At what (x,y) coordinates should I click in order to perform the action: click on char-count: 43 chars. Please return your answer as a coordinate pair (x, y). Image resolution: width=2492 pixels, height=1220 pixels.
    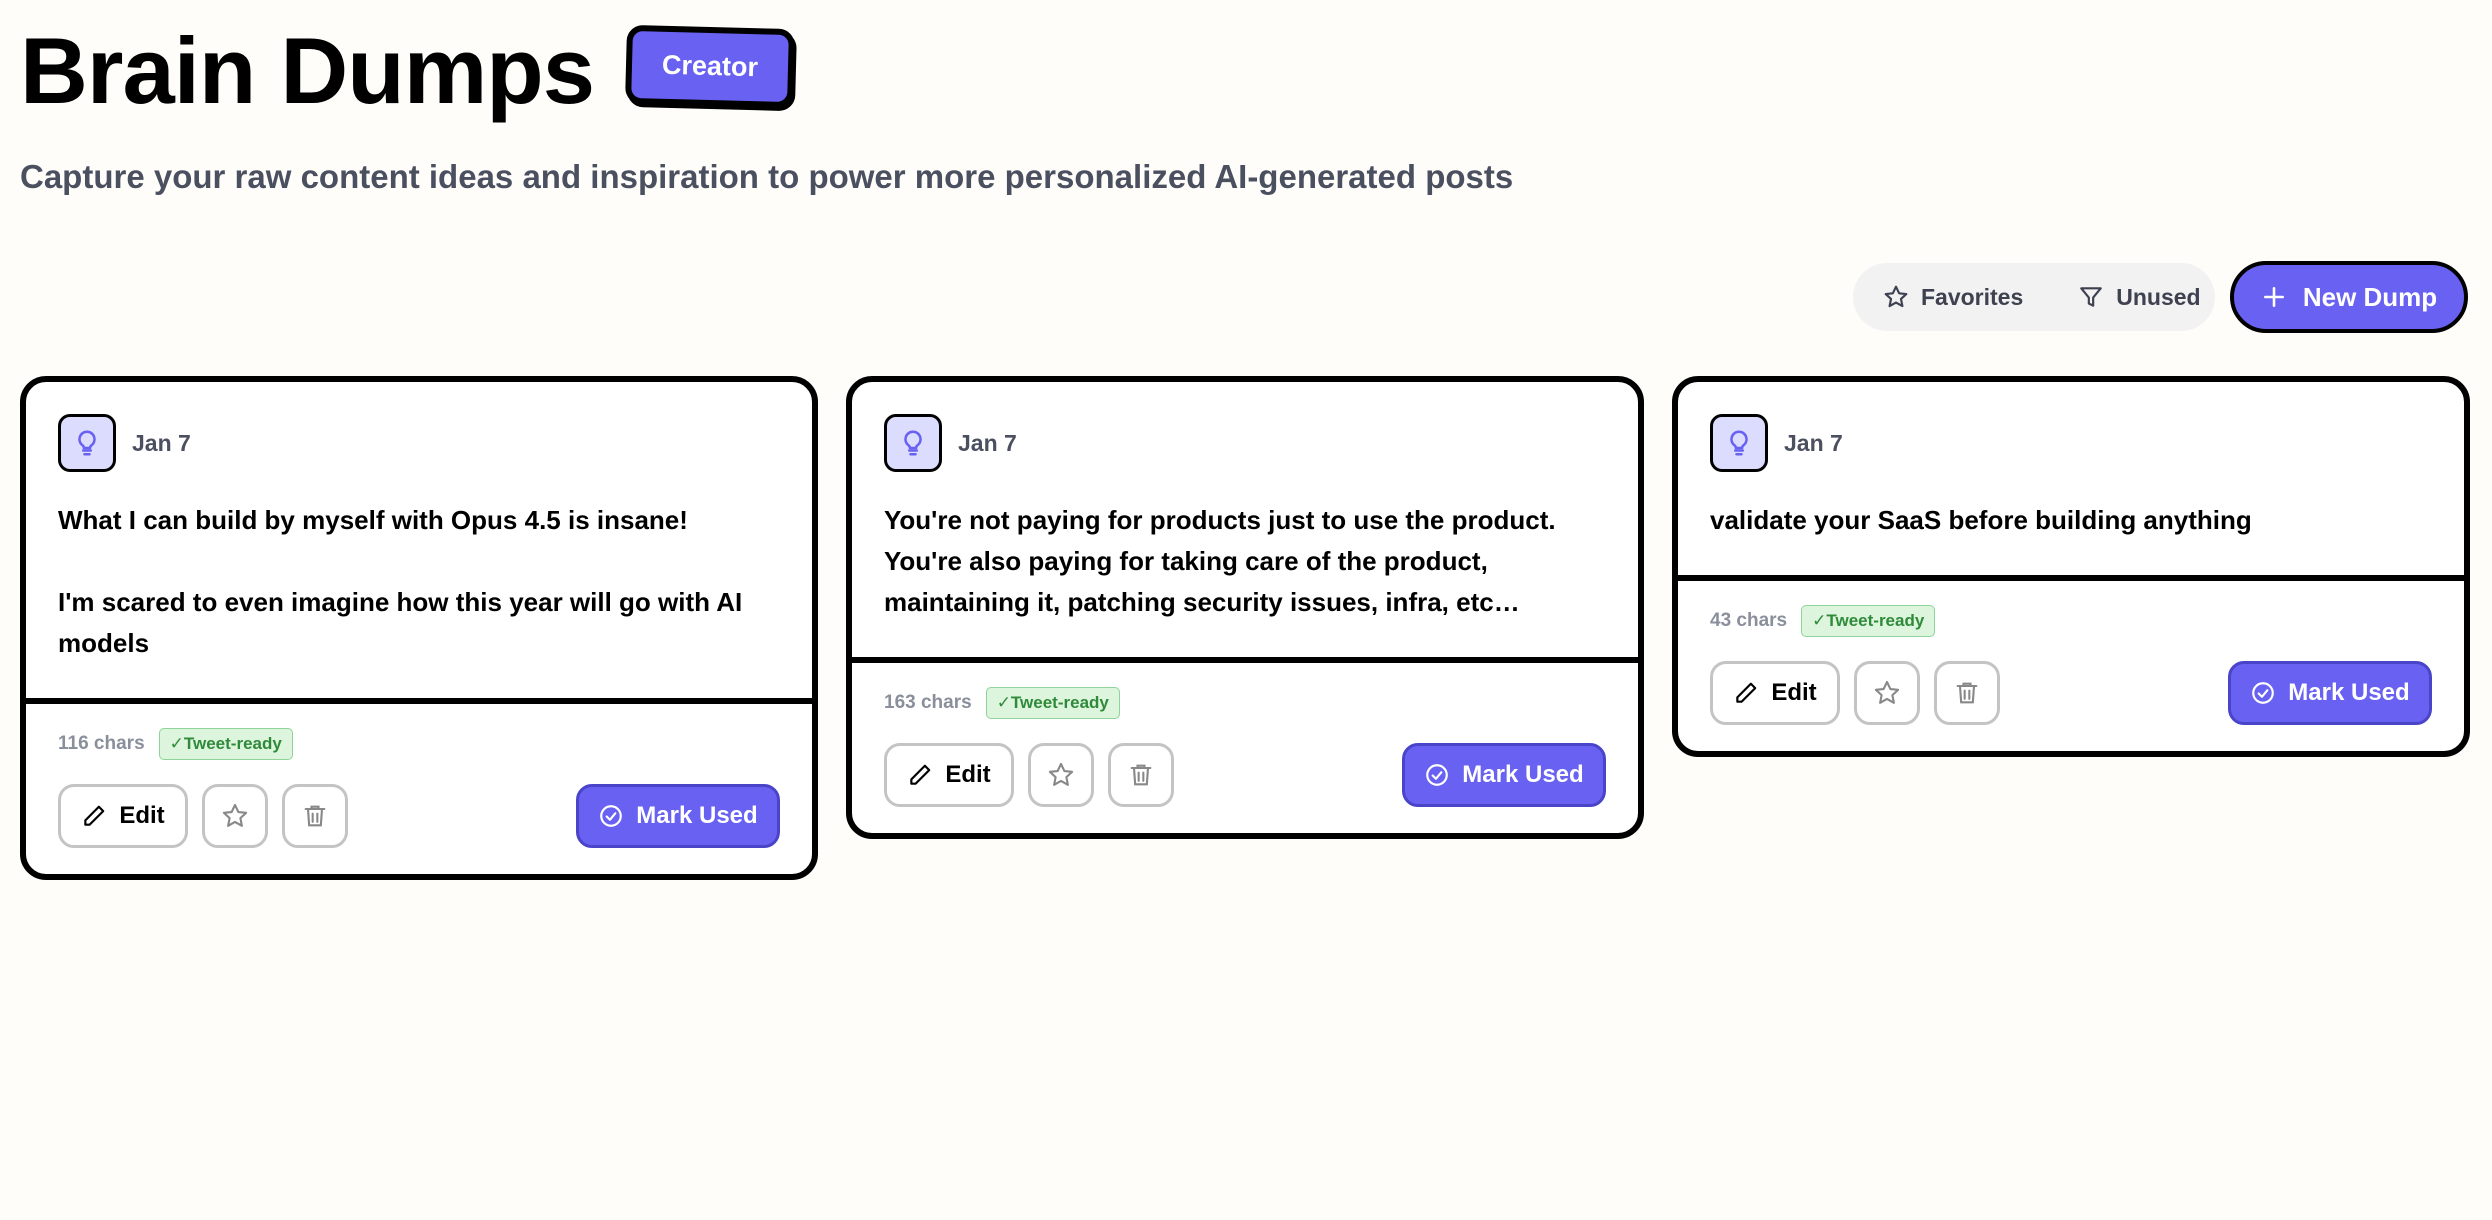
    Looking at the image, I should click on (1749, 620).